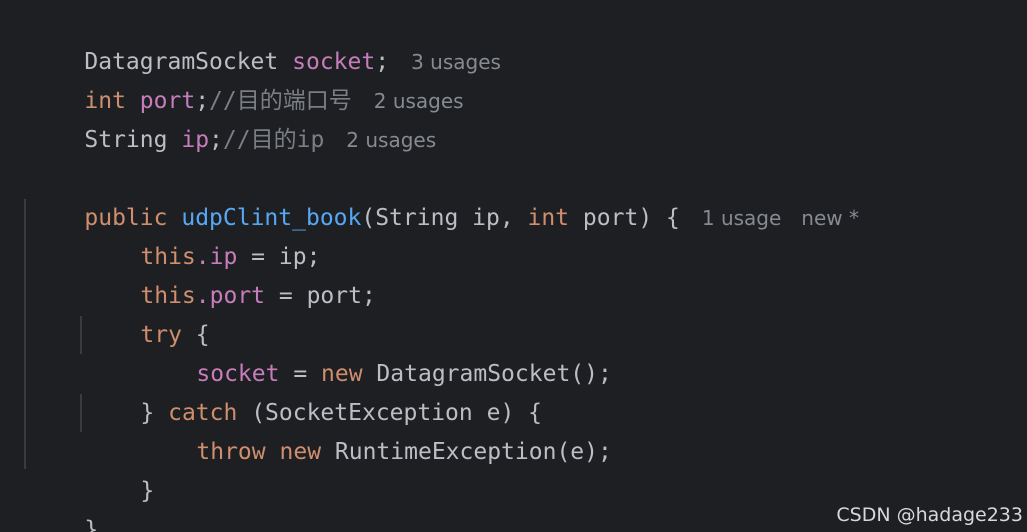  Describe the element at coordinates (391, 140) in the screenshot. I see `usage-hint: 2 usages` at that location.